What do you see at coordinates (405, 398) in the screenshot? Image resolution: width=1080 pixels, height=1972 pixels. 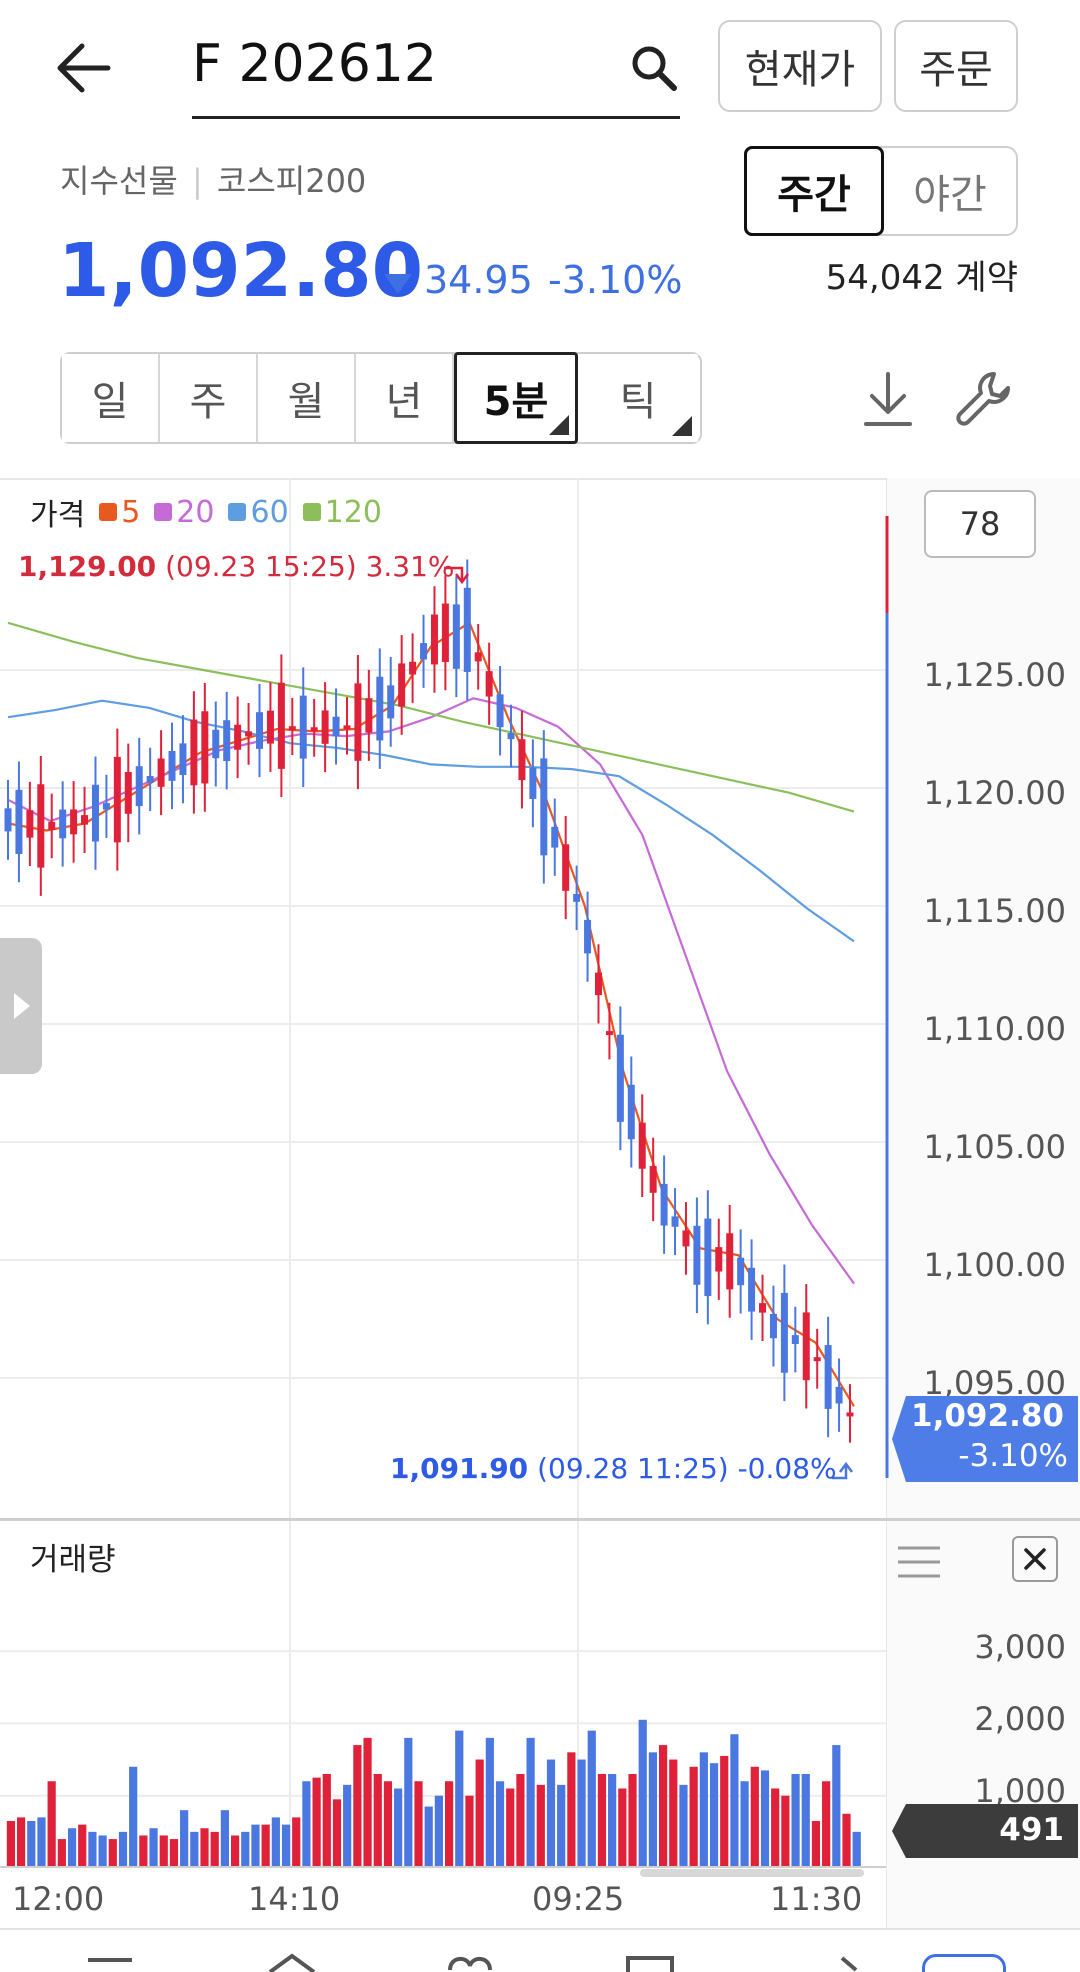 I see `tab-year: 년` at bounding box center [405, 398].